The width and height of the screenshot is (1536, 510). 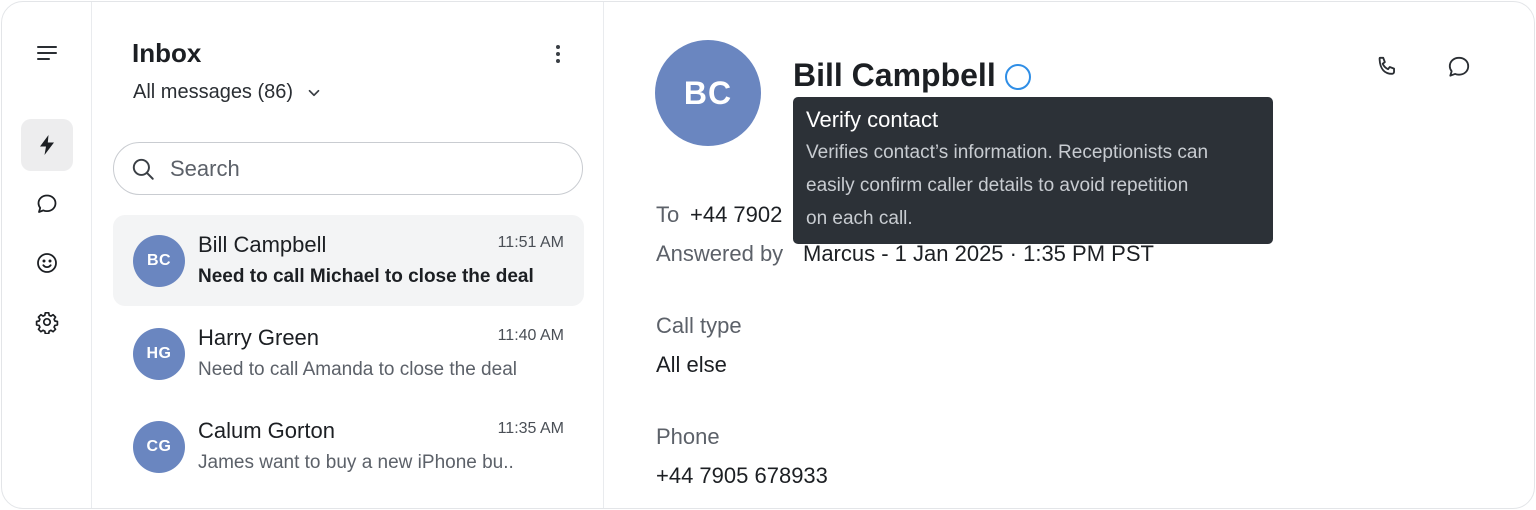 I want to click on nav-messages-button, so click(x=47, y=204).